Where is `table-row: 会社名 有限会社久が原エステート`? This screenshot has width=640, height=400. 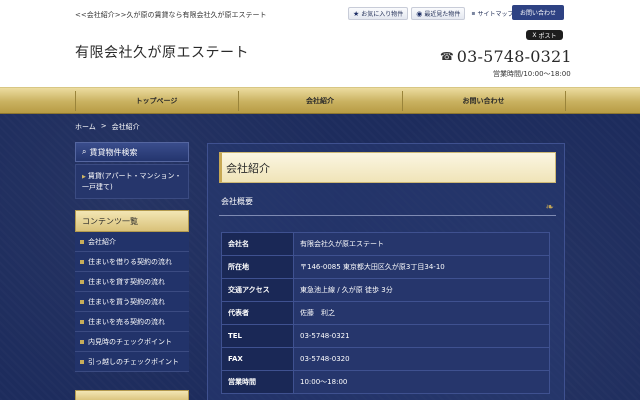 table-row: 会社名 有限会社久が原エステート is located at coordinates (385, 244).